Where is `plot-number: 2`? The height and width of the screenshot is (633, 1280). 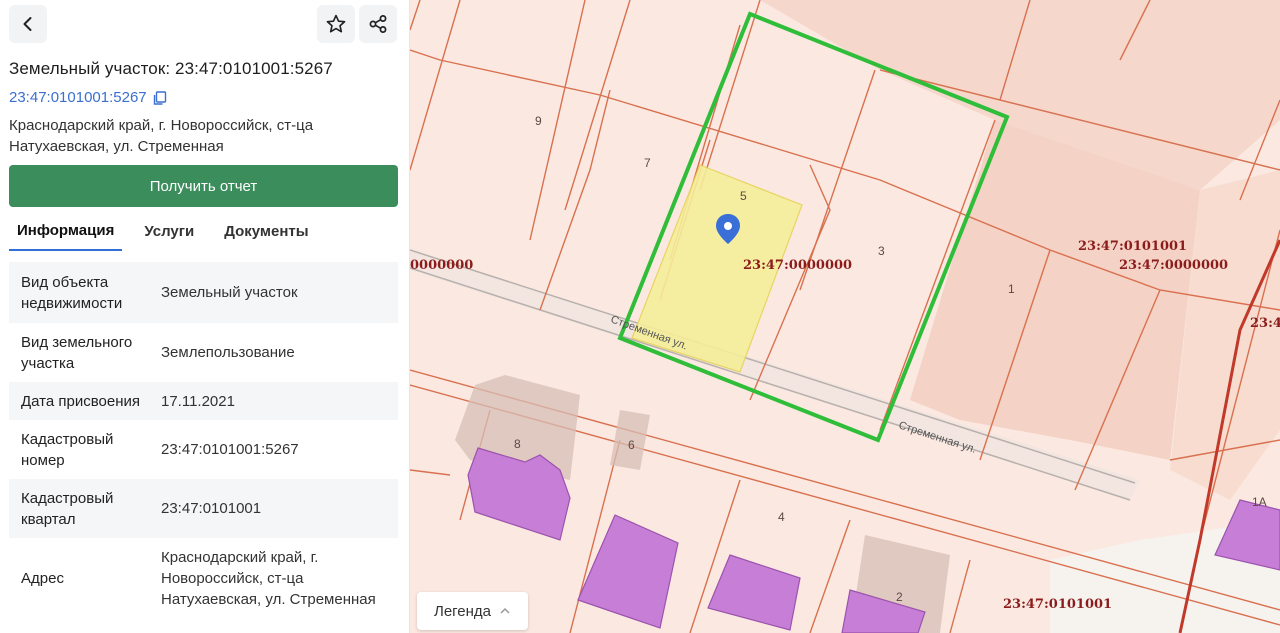
plot-number: 2 is located at coordinates (899, 597).